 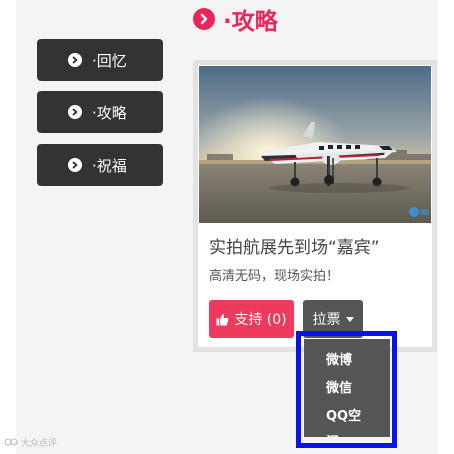 What do you see at coordinates (326, 320) in the screenshot?
I see `vote-label: 拉票` at bounding box center [326, 320].